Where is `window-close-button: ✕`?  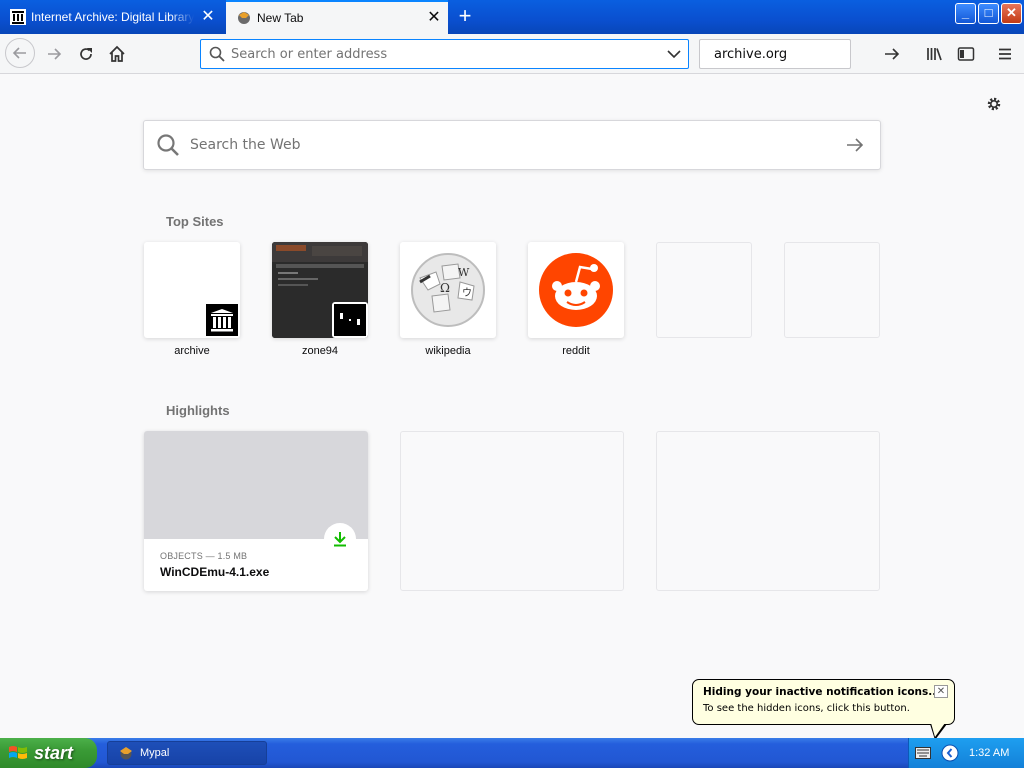 window-close-button: ✕ is located at coordinates (1011, 13).